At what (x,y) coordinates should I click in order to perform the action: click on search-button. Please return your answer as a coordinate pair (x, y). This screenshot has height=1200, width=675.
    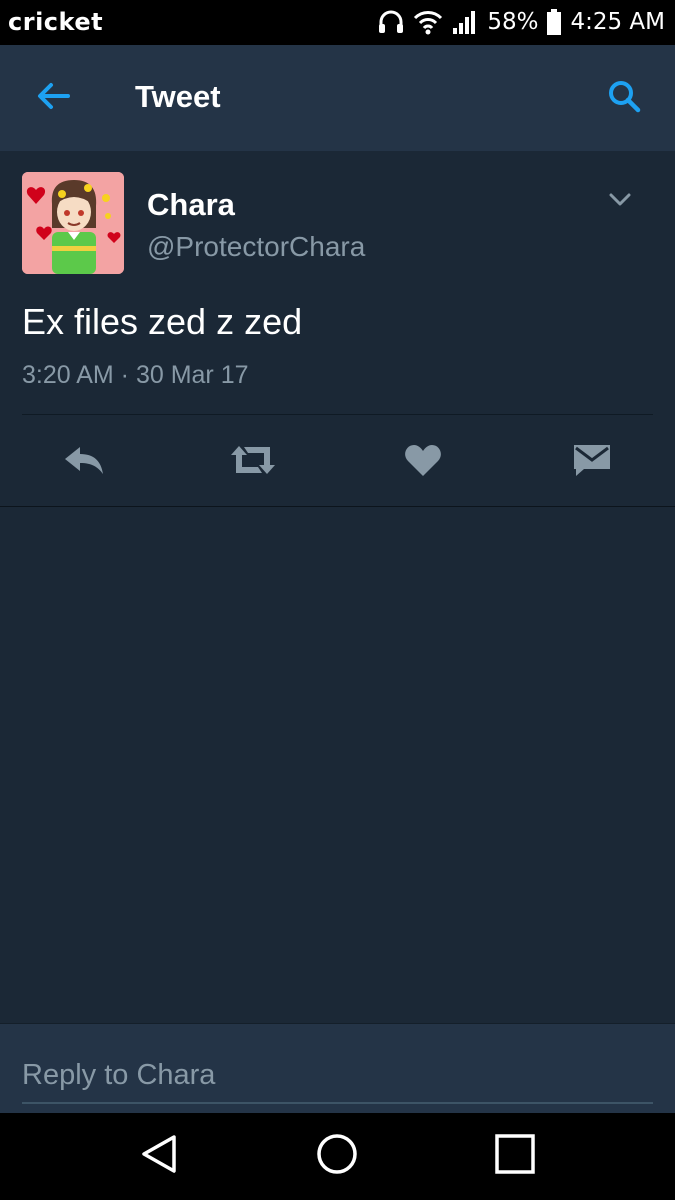
    Looking at the image, I should click on (624, 98).